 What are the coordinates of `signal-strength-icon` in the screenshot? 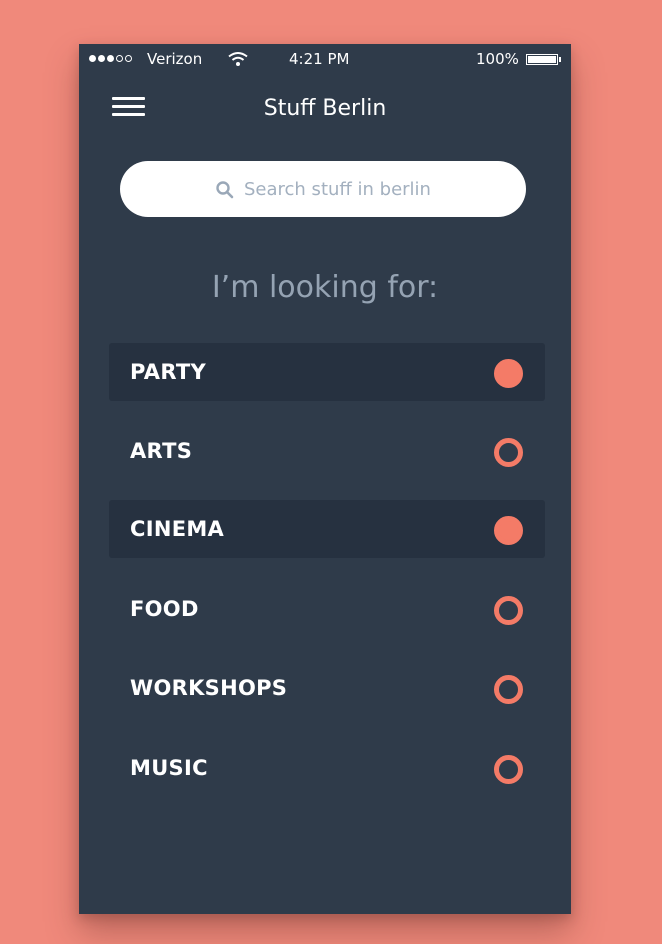 It's located at (110, 58).